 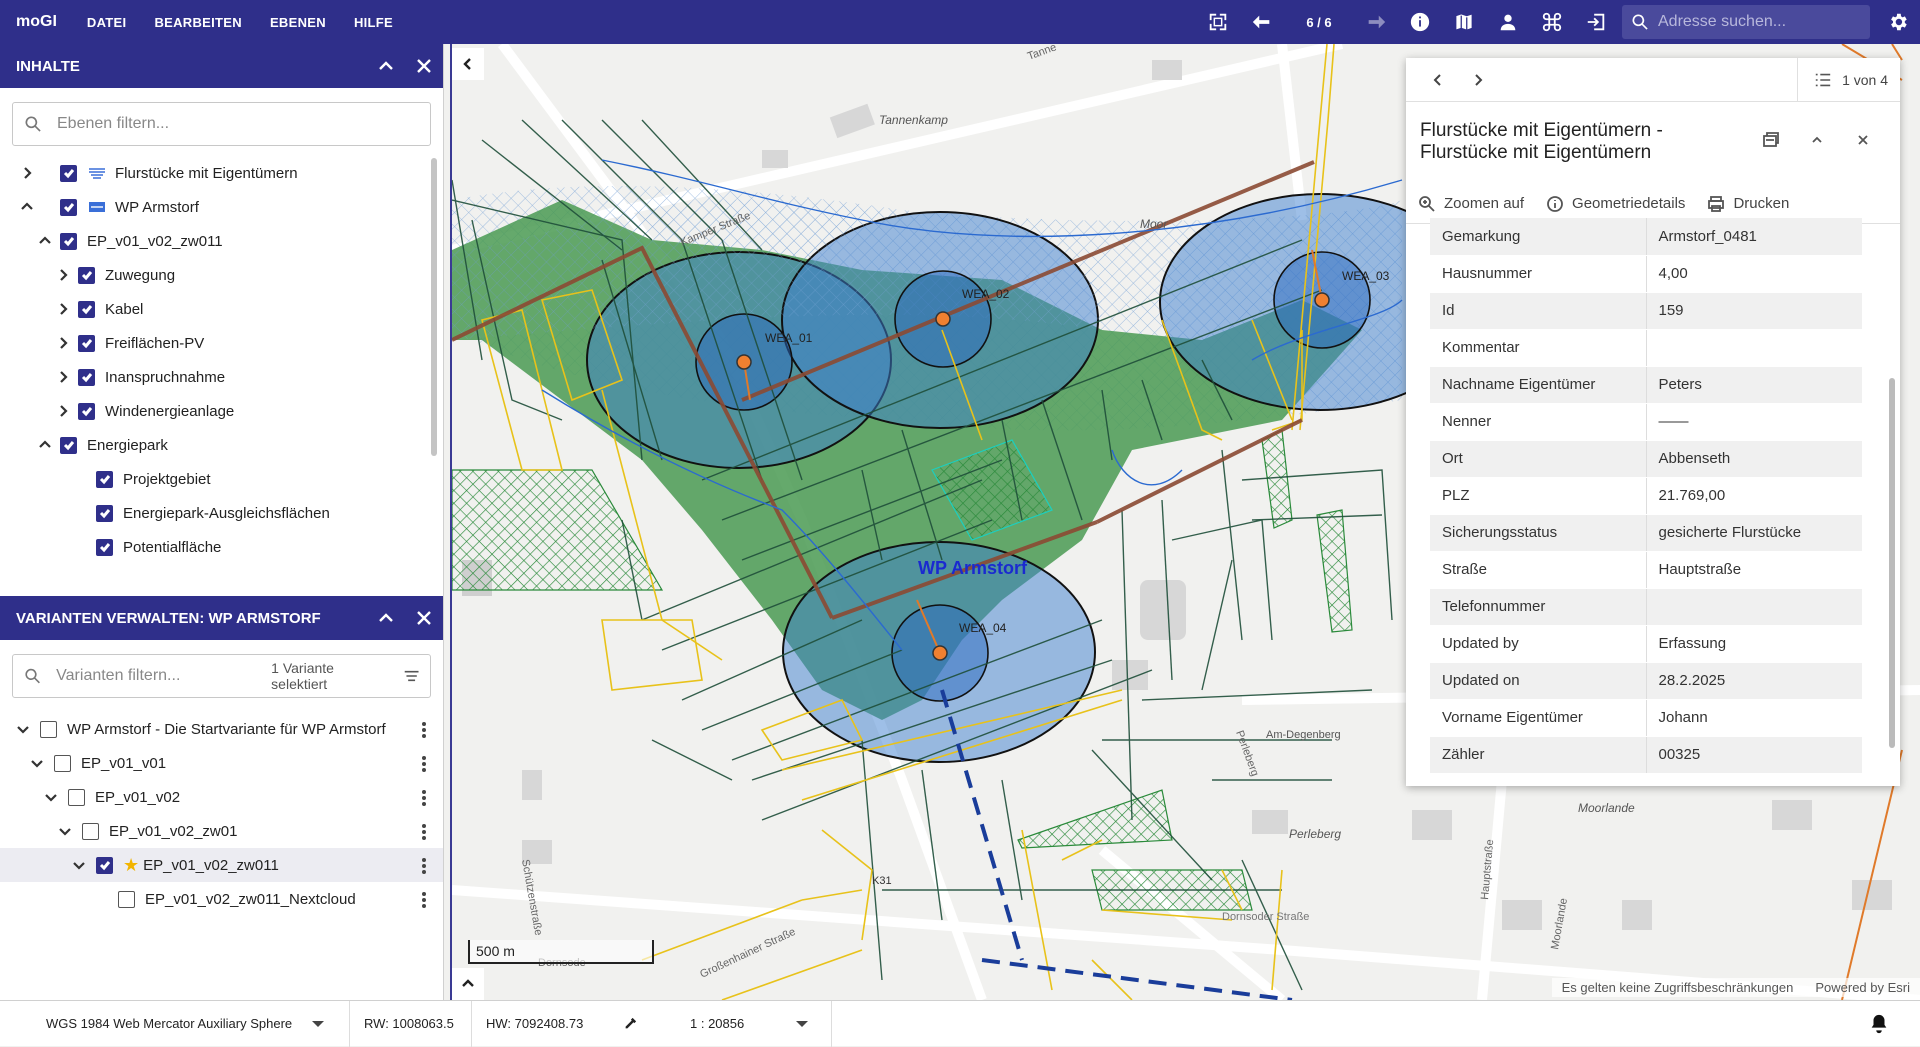 I want to click on layer-row-energiepark: Energiepark, so click(x=221, y=445).